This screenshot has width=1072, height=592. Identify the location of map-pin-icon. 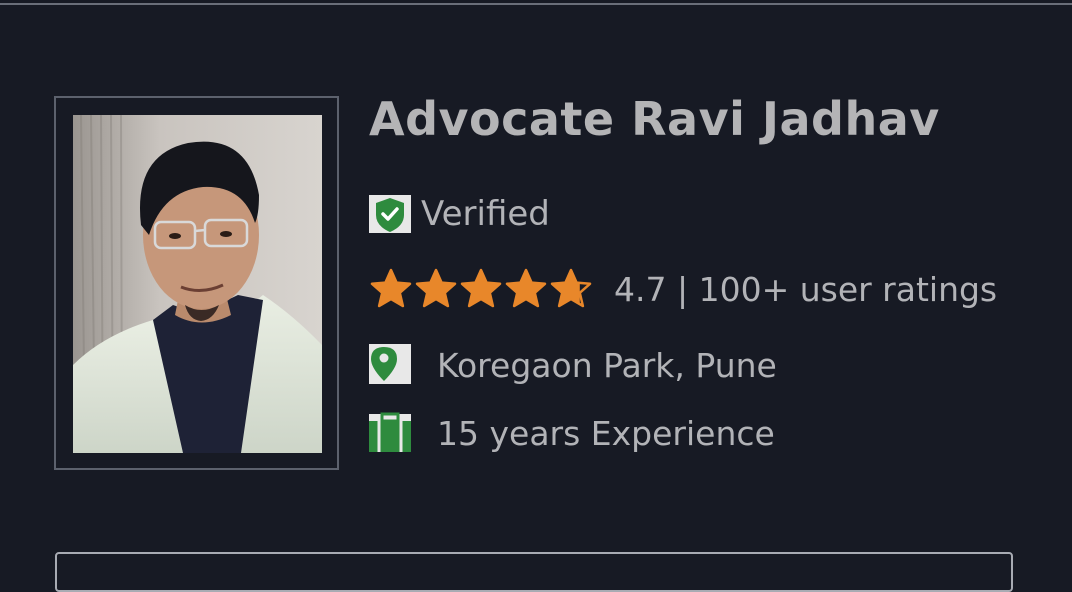
(390, 365).